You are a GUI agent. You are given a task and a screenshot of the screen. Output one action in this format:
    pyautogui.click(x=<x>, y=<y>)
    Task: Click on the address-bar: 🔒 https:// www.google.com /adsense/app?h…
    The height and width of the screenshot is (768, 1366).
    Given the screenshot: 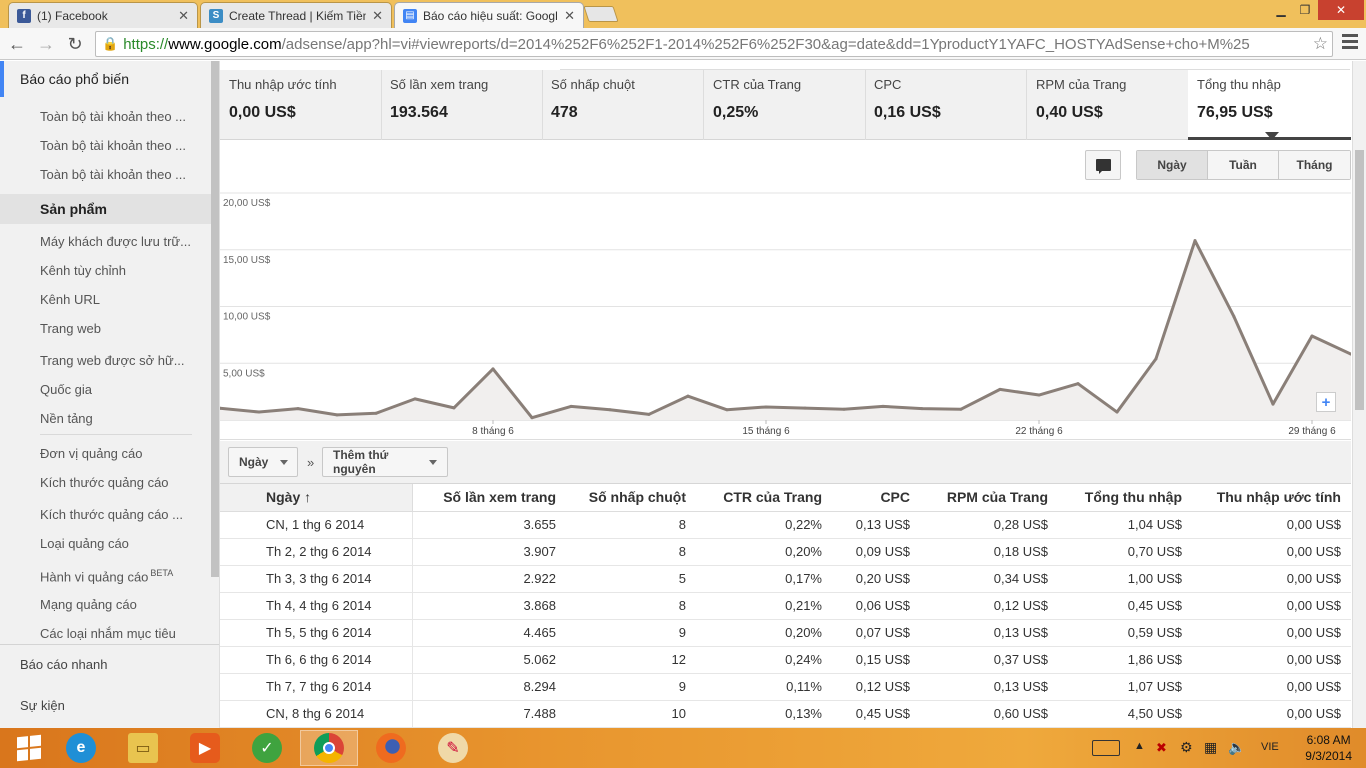 What is the action you would take?
    pyautogui.click(x=714, y=44)
    